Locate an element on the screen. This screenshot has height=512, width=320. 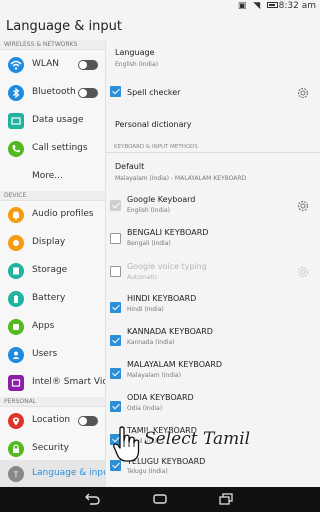
sidebar-item-language-input: T Language & inpu is located at coordinates (52, 473).